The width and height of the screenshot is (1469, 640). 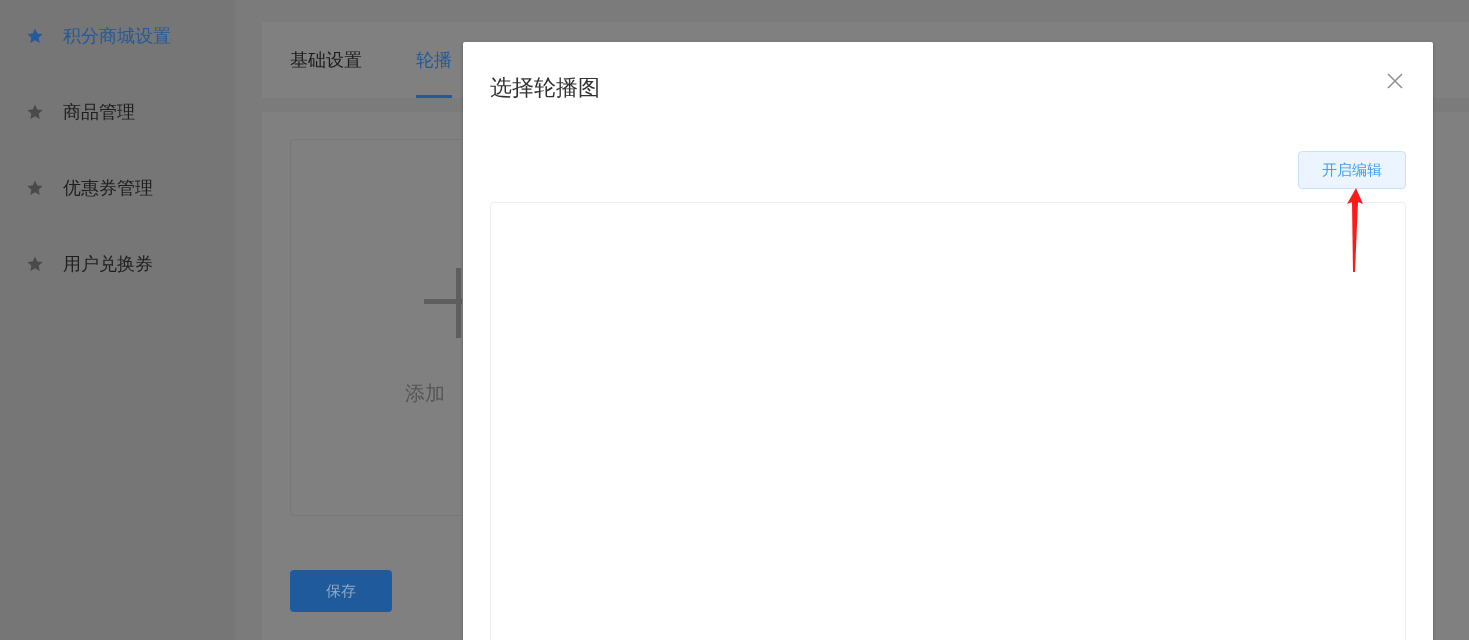 What do you see at coordinates (443, 303) in the screenshot?
I see `plus-icon` at bounding box center [443, 303].